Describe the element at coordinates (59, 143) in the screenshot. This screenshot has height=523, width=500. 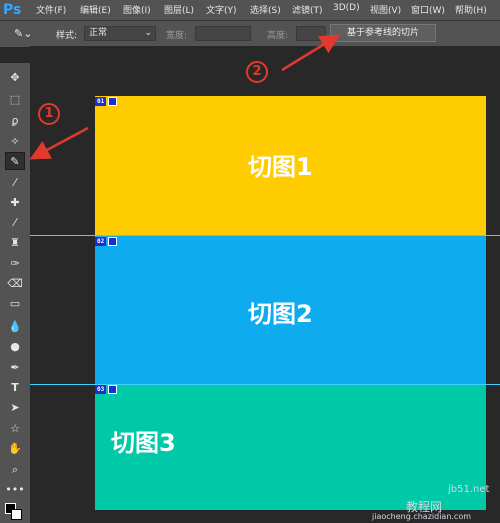
I see `arrow-to-slice-tool` at that location.